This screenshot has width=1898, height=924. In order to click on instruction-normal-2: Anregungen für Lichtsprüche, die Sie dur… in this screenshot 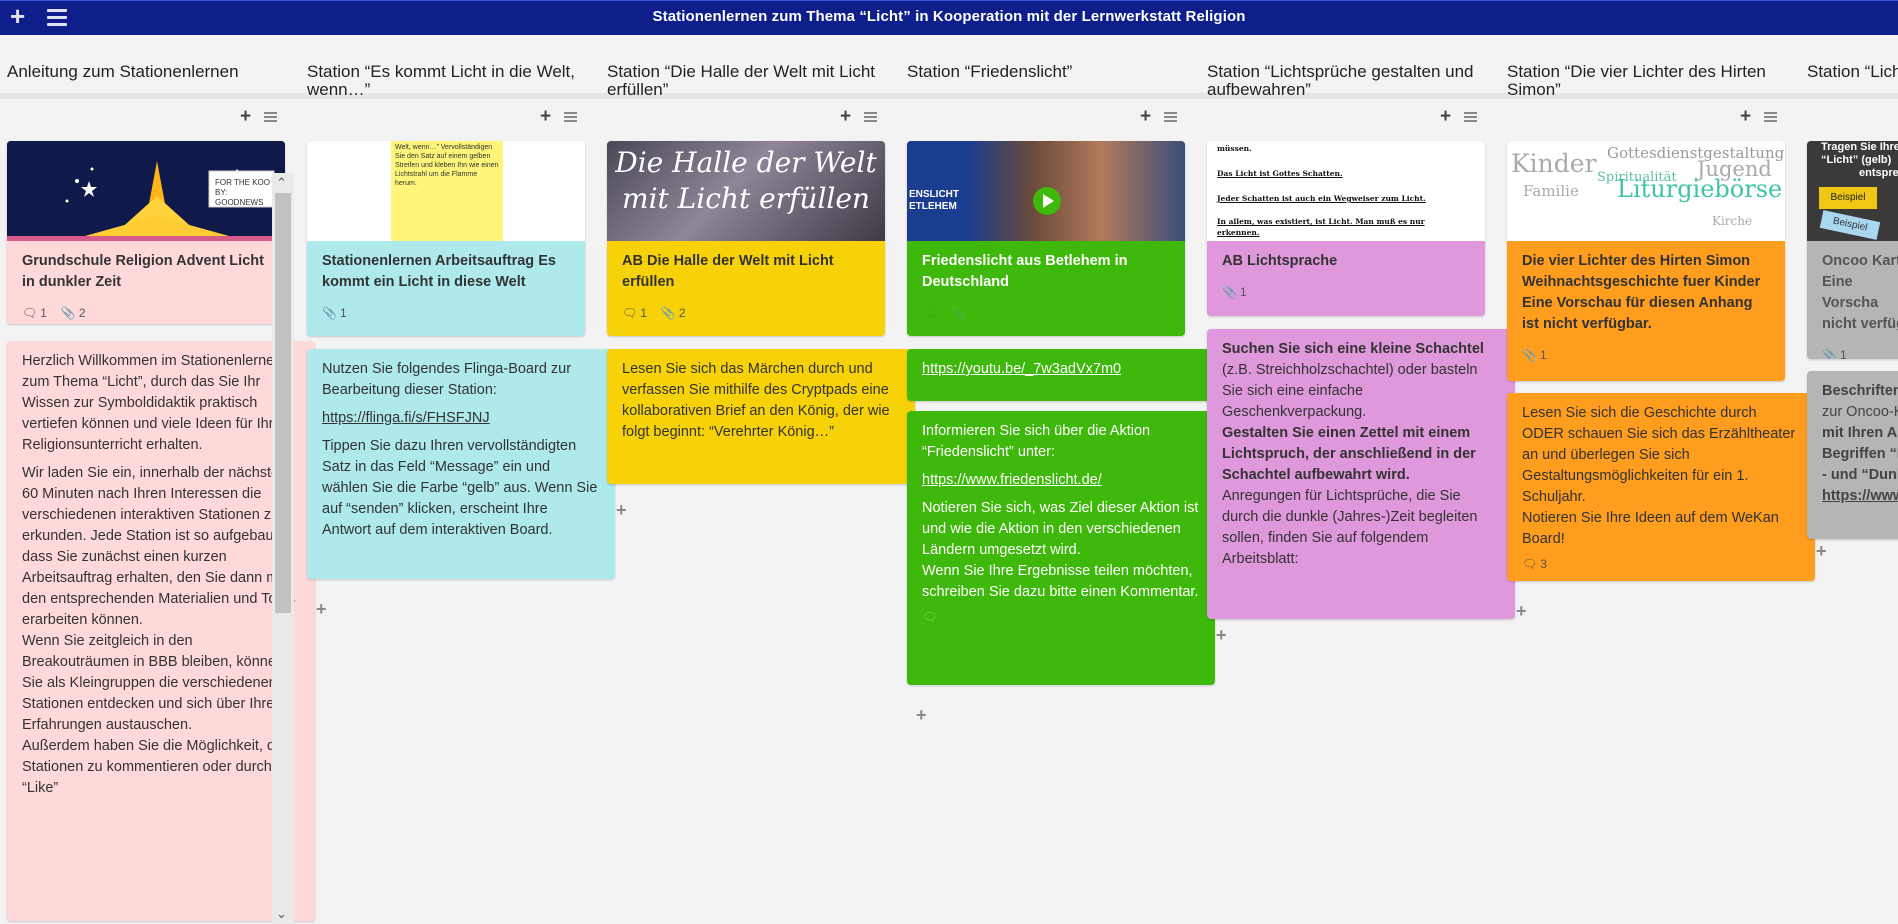, I will do `click(1350, 527)`.